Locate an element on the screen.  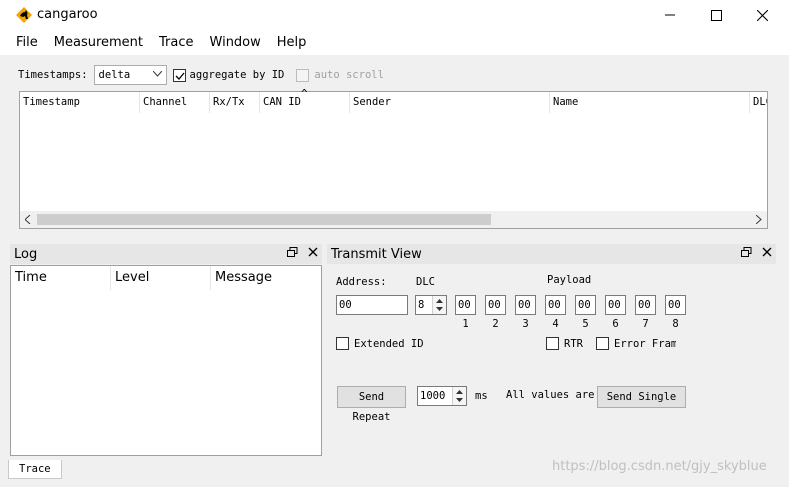
log-column-time: Time is located at coordinates (61, 278).